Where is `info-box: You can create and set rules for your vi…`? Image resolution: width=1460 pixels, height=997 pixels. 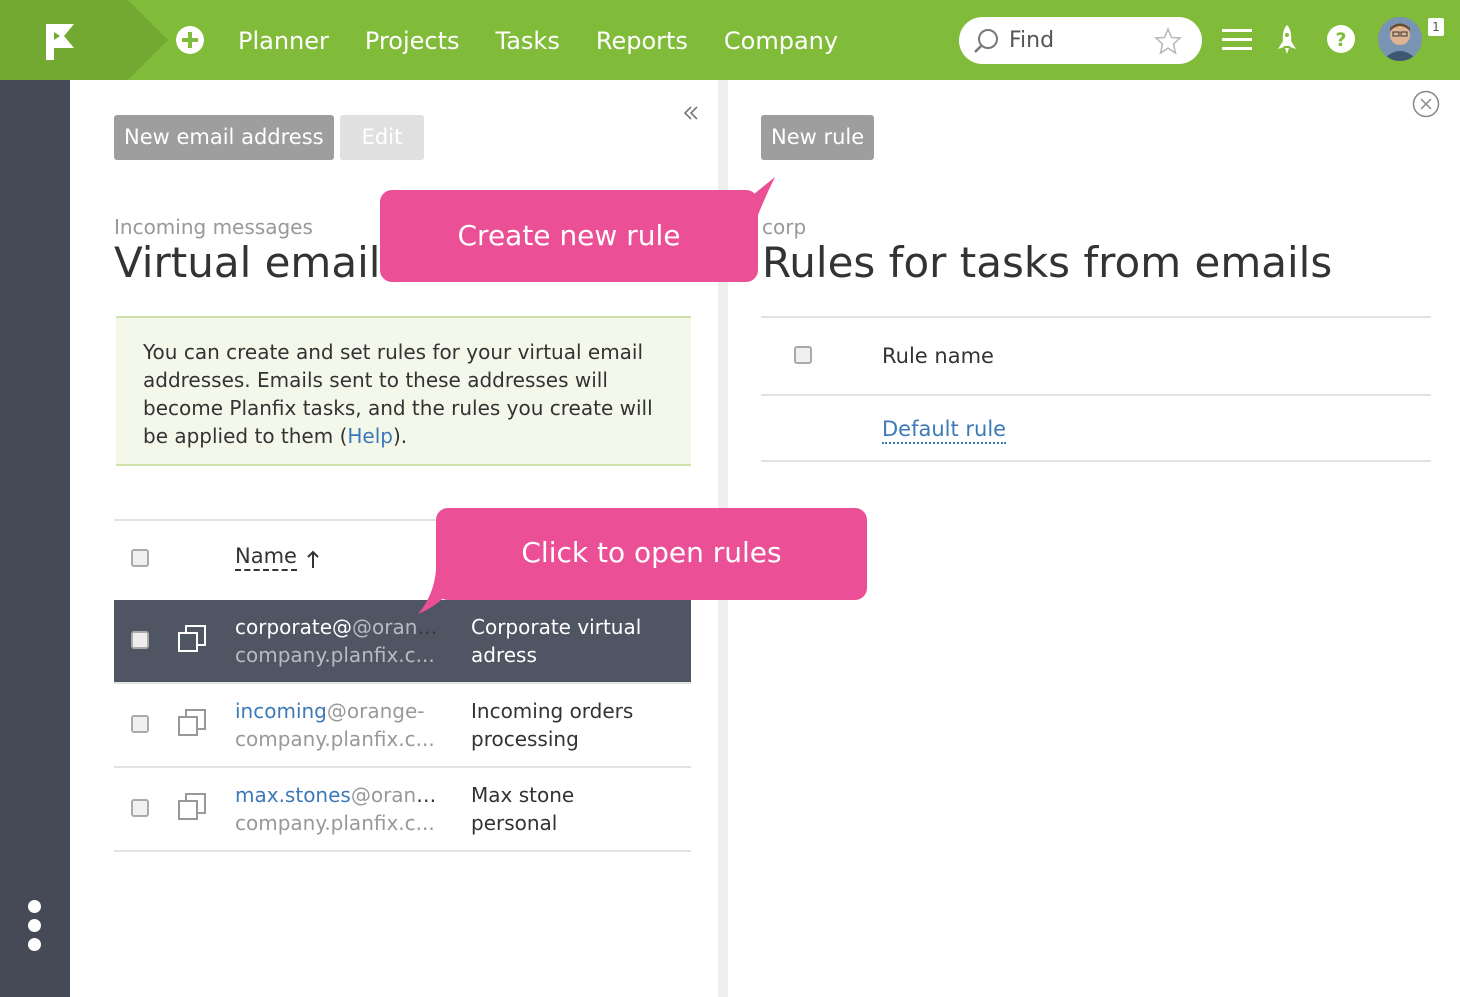 info-box: You can create and set rules for your vi… is located at coordinates (403, 391).